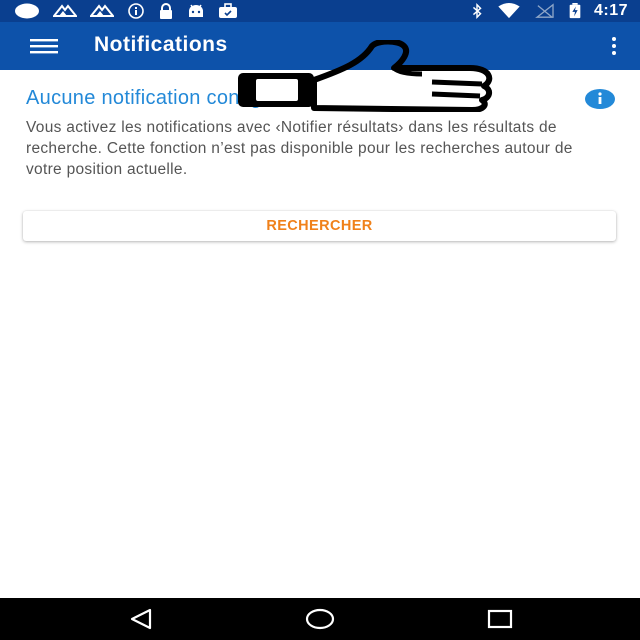 The width and height of the screenshot is (640, 640). What do you see at coordinates (196, 11) in the screenshot?
I see `android-icon` at bounding box center [196, 11].